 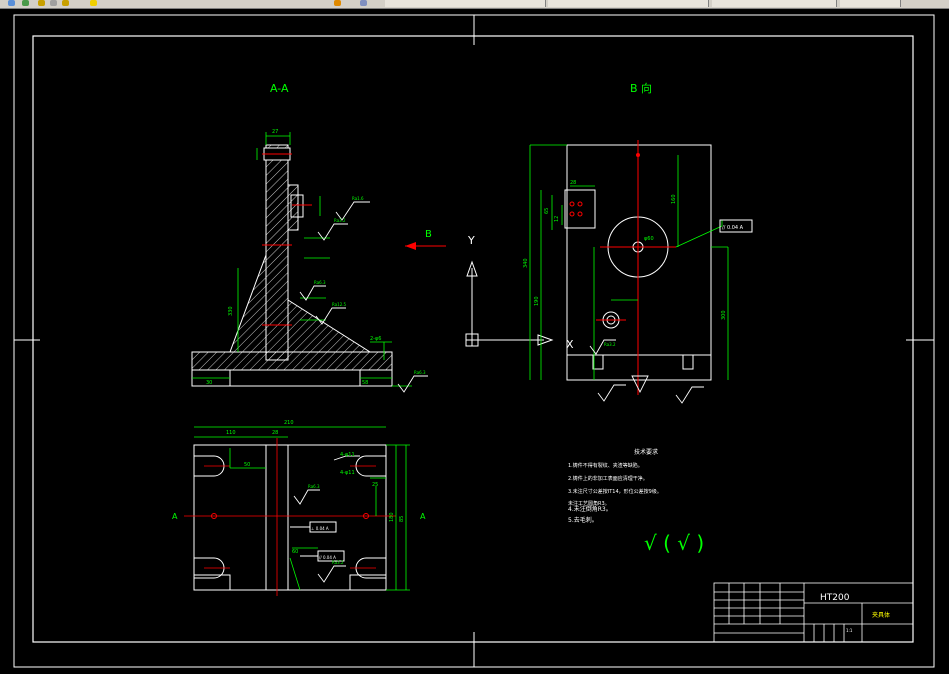 What do you see at coordinates (547, 211) in the screenshot?
I see `dim-65: 65` at bounding box center [547, 211].